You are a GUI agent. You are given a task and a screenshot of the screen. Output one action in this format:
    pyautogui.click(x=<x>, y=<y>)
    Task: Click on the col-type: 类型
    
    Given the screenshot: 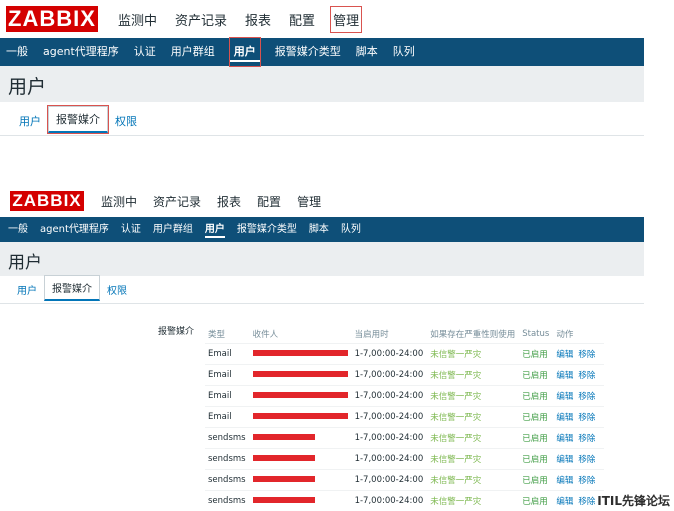 What is the action you would take?
    pyautogui.click(x=217, y=335)
    